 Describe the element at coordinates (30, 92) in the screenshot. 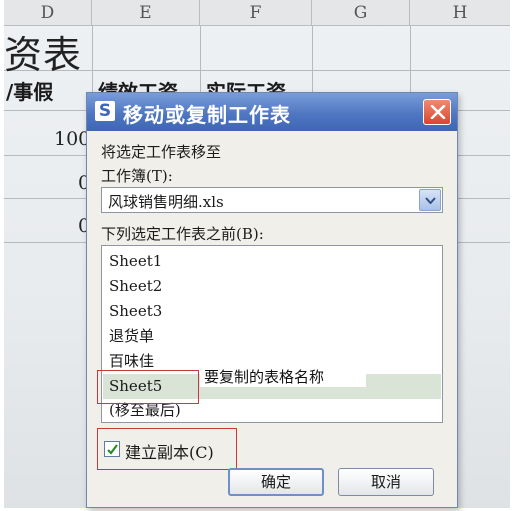

I see `header-cell-leave: /事假` at that location.